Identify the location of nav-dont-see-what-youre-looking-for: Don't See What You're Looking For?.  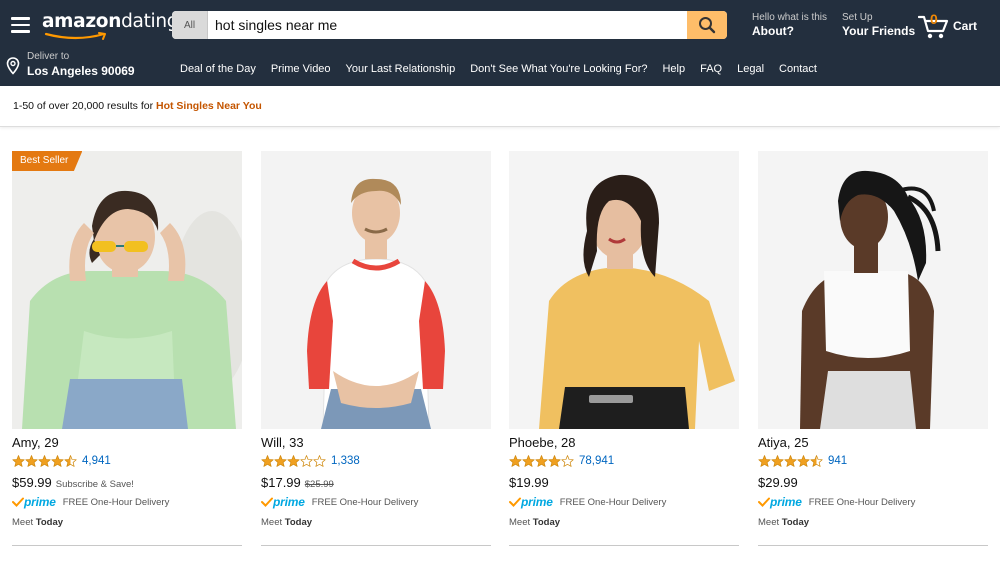
(558, 69).